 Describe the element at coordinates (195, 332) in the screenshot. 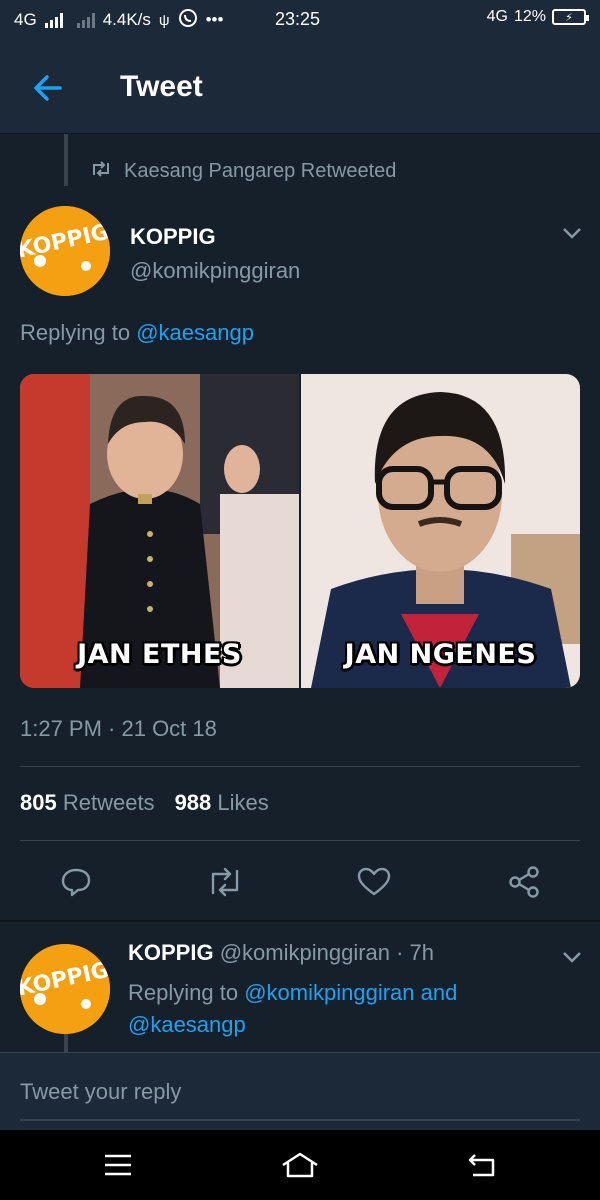

I see `mention-link: @kaesangp` at that location.